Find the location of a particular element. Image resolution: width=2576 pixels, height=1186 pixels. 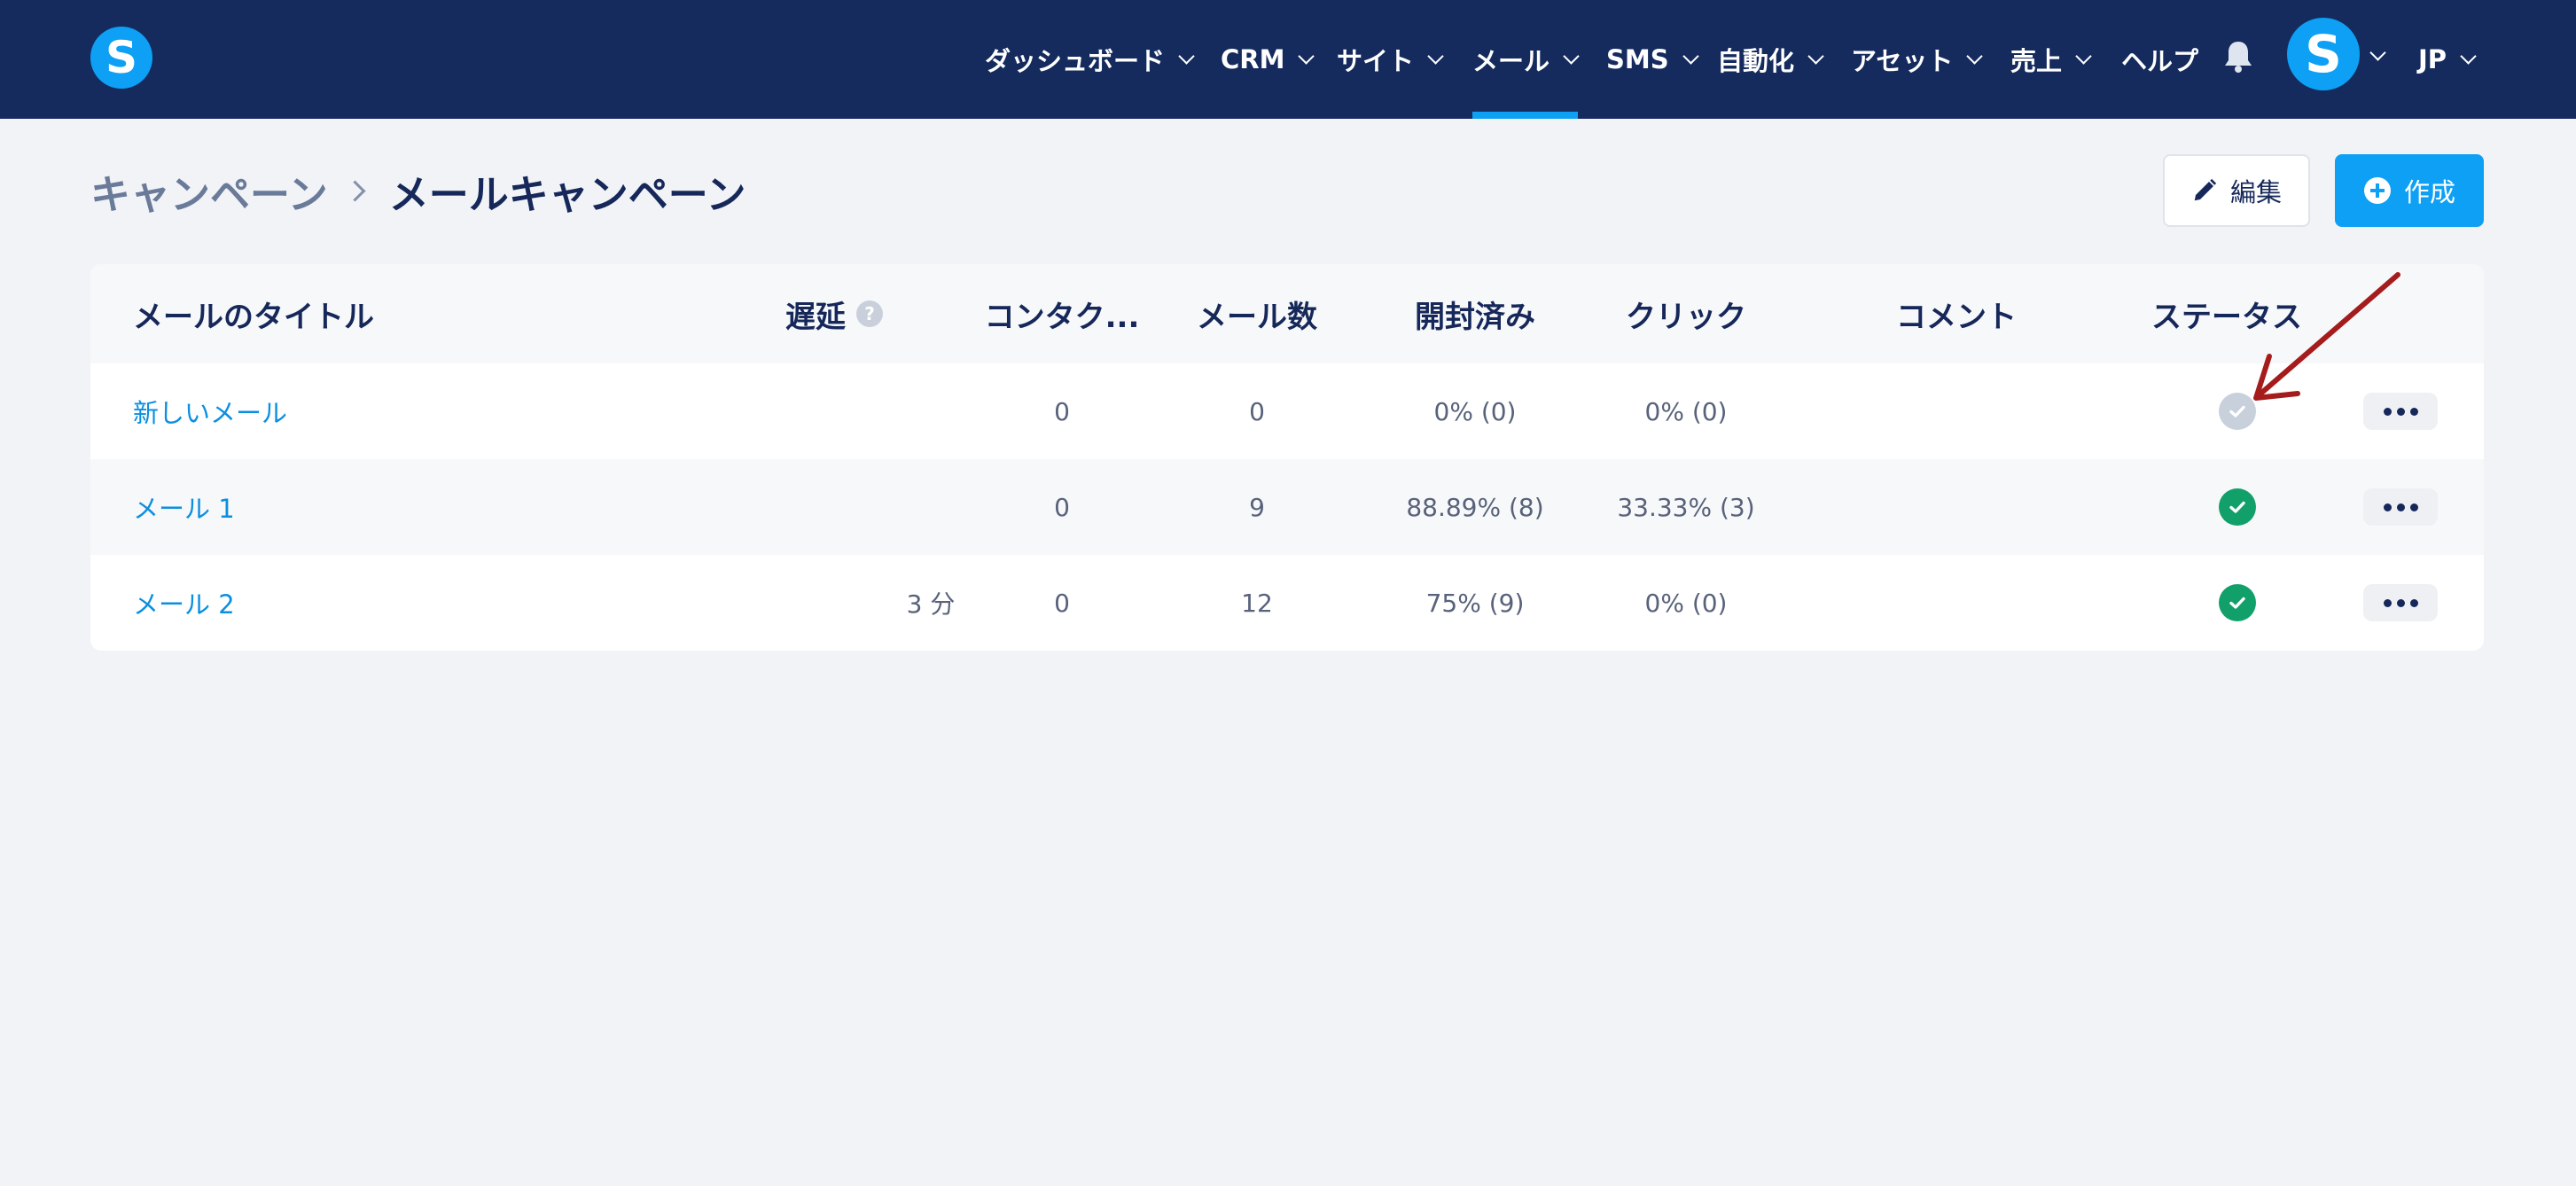

chevron-right-icon is located at coordinates (355, 190).